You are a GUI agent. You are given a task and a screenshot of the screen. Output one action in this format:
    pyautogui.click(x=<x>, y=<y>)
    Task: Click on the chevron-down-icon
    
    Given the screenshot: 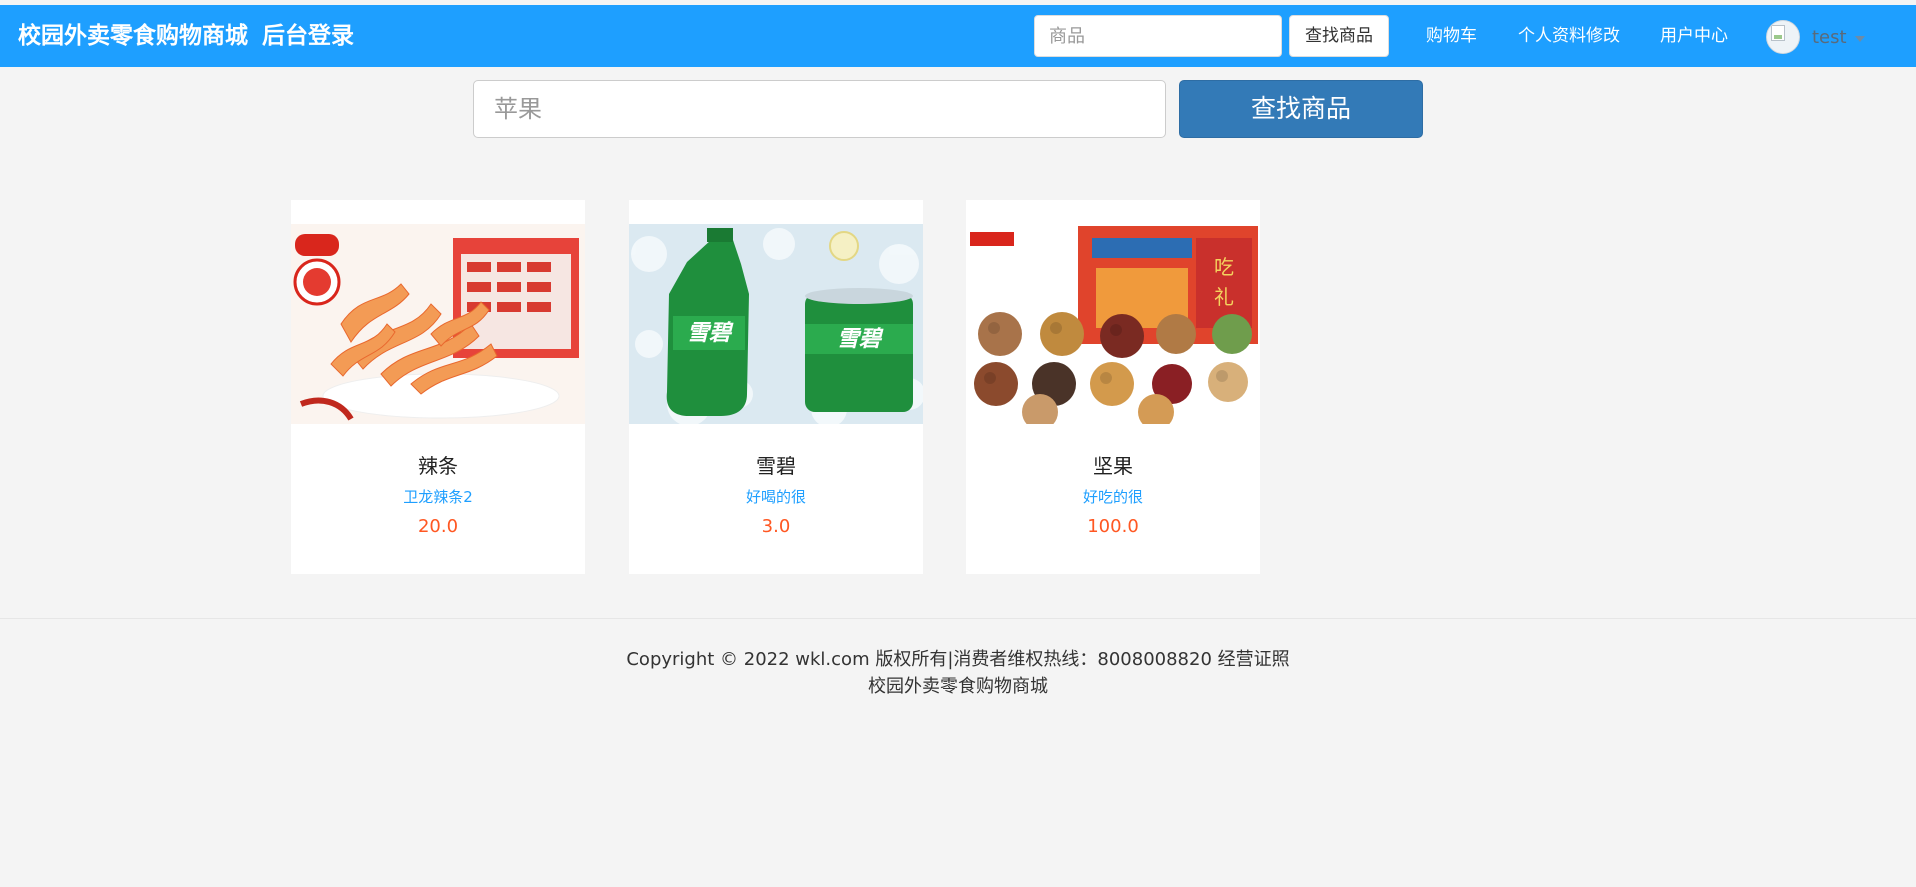 What is the action you would take?
    pyautogui.click(x=1859, y=38)
    